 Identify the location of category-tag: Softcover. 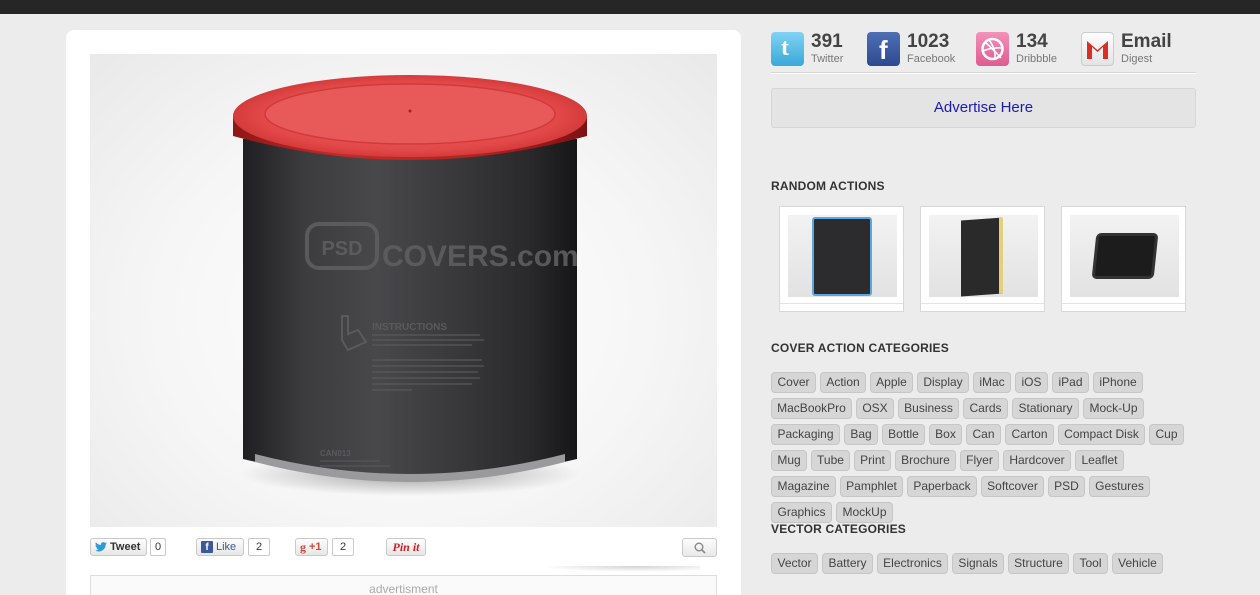
(1012, 486).